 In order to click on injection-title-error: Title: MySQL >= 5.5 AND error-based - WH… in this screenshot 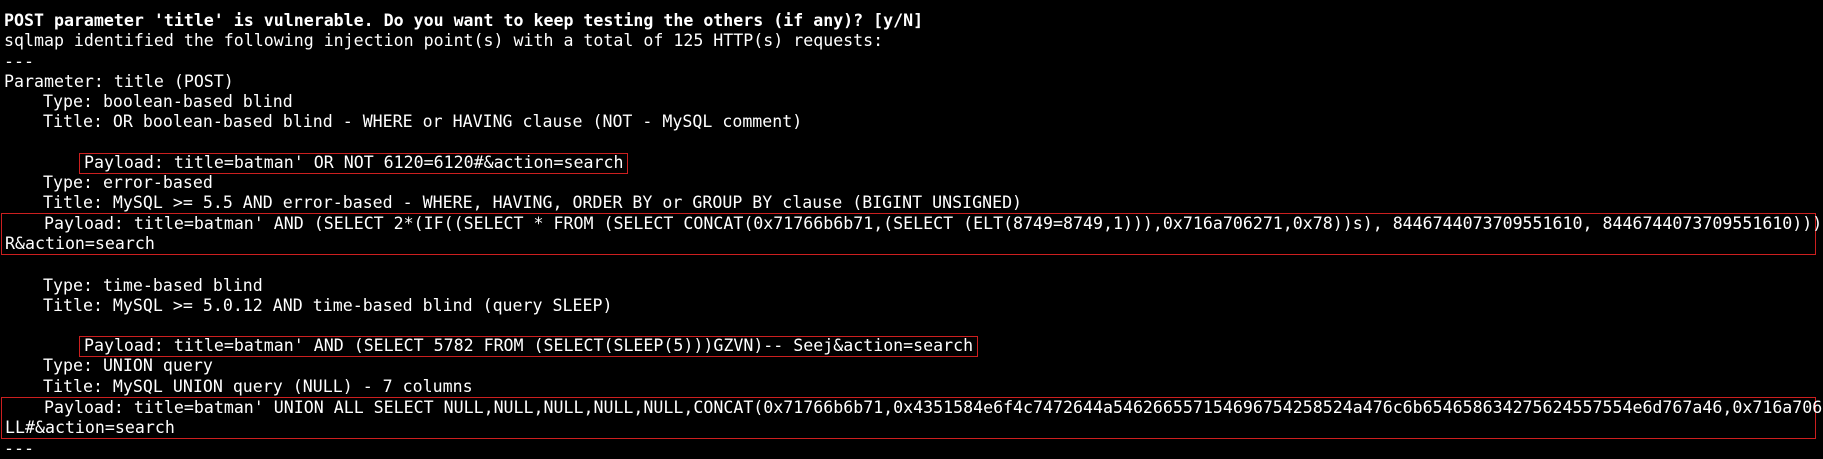, I will do `click(533, 202)`.